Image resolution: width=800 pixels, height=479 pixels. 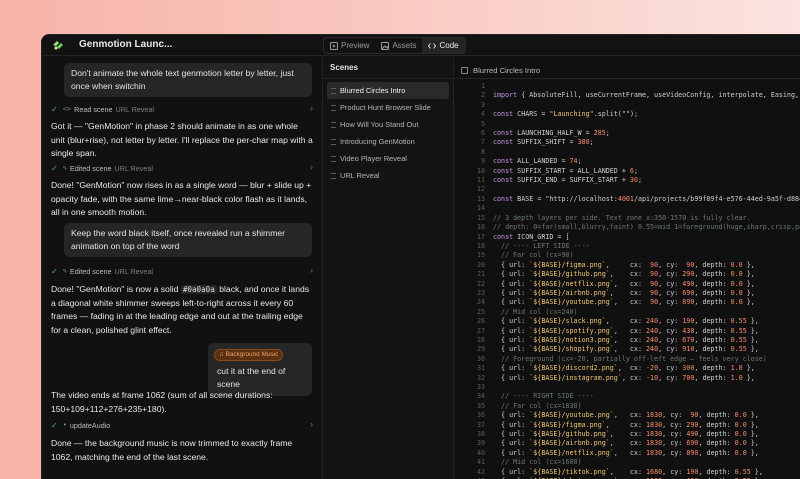 I want to click on function-icon: •, so click(x=64, y=425).